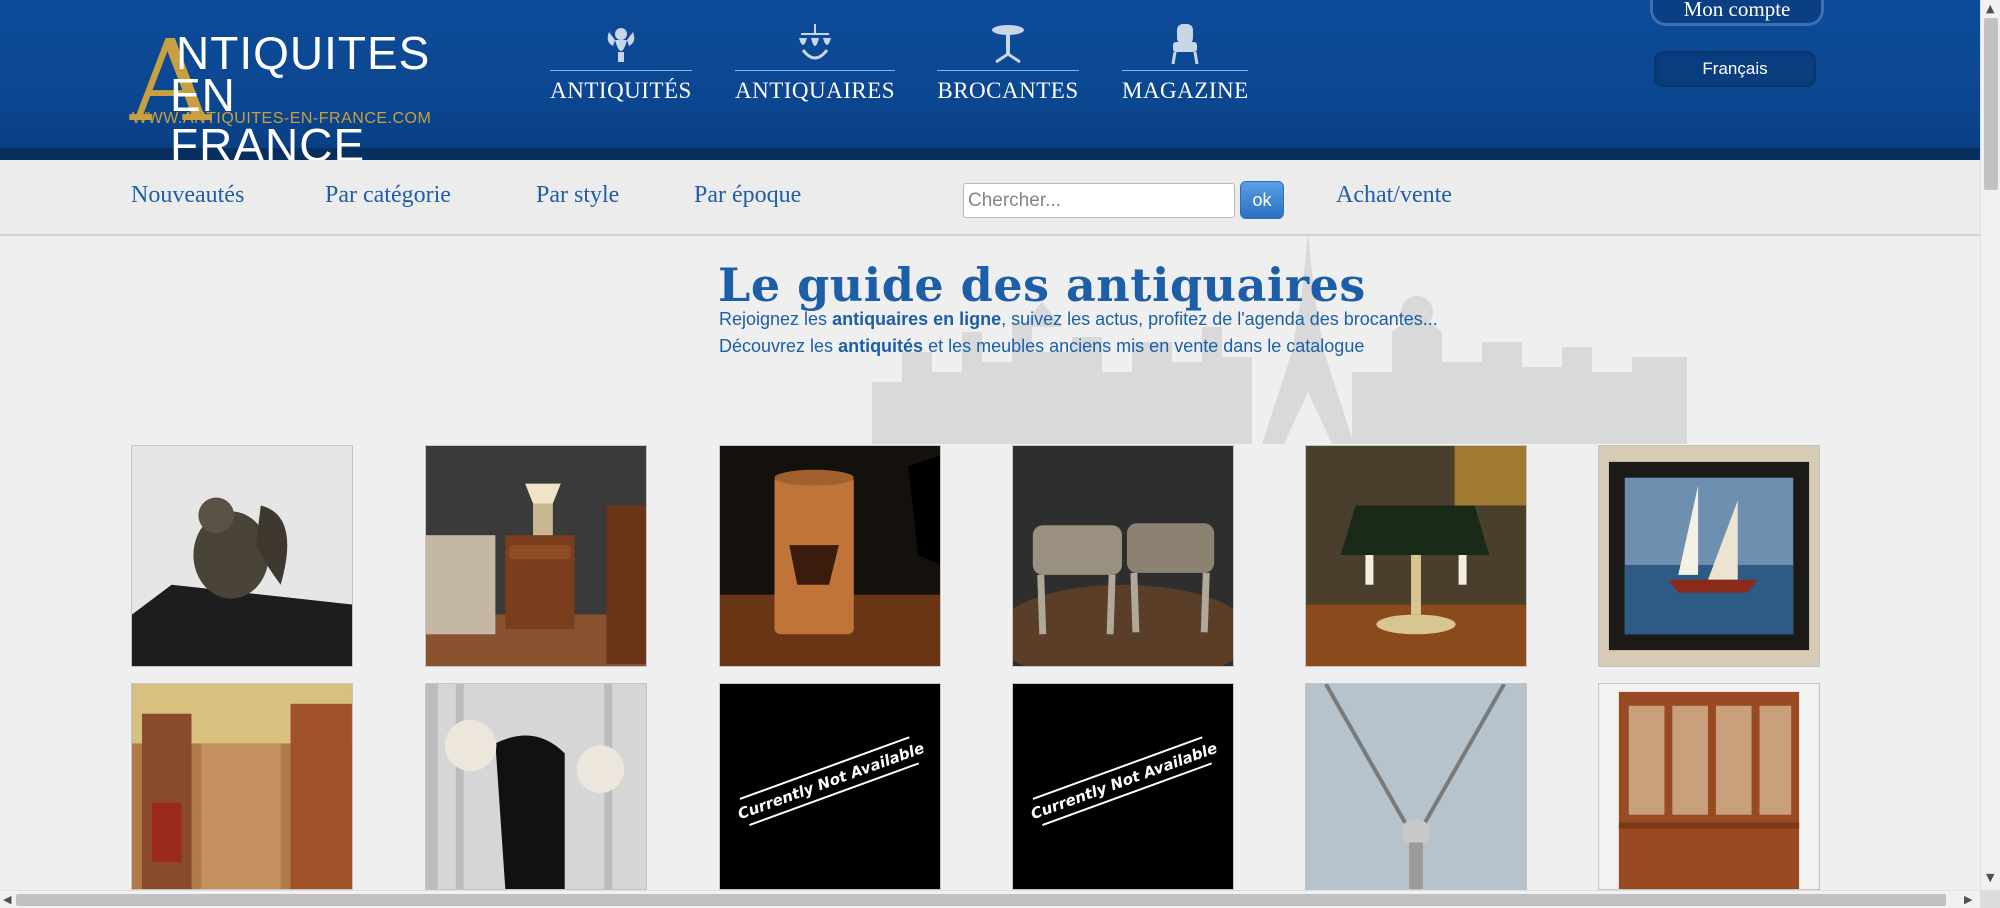 The image size is (2000, 908). Describe the element at coordinates (187, 195) in the screenshot. I see `nav-nouveautes: Nouveautés` at that location.